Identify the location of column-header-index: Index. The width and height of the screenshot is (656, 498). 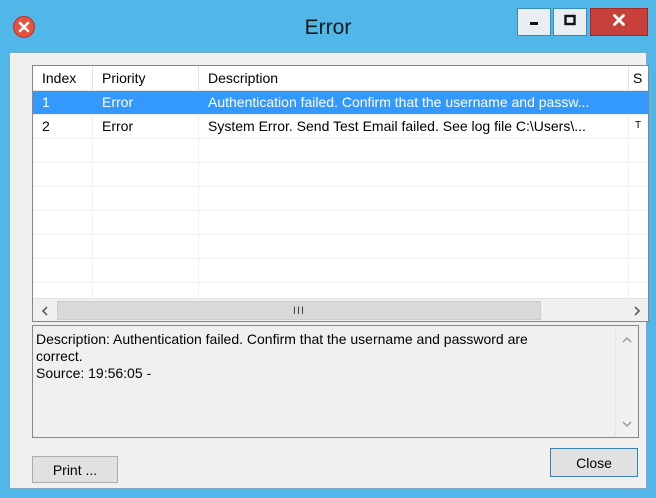
(63, 78).